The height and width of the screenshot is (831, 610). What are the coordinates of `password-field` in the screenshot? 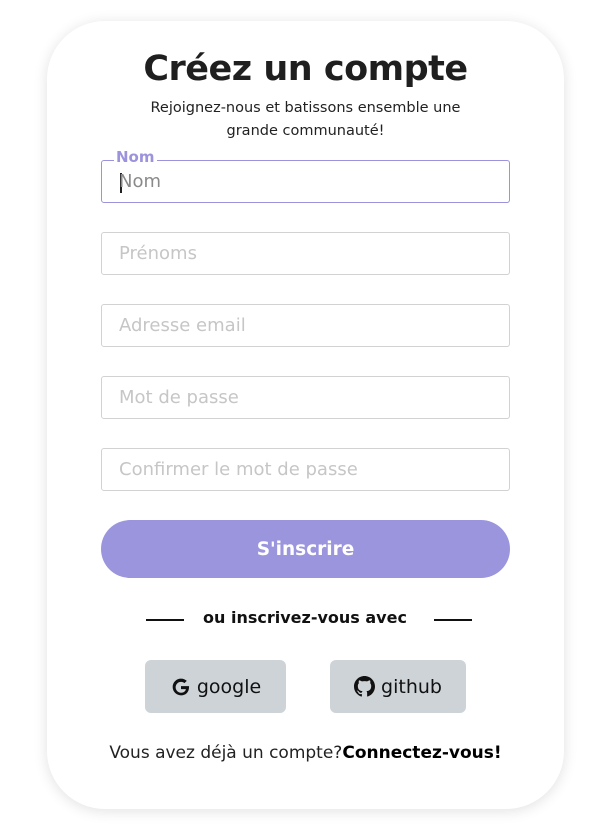 It's located at (305, 397).